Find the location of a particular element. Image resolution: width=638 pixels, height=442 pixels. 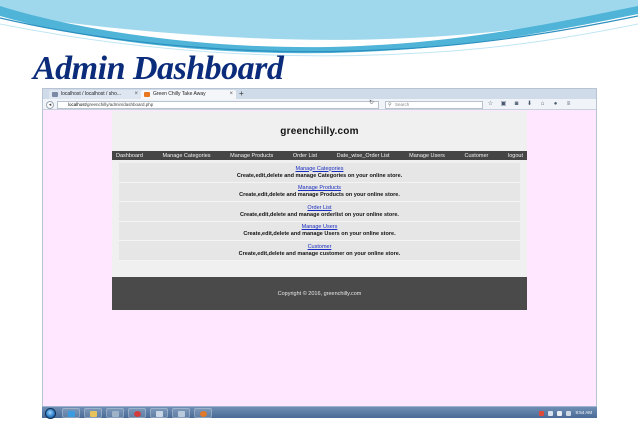

search-placeholder: Search is located at coordinates (402, 104).